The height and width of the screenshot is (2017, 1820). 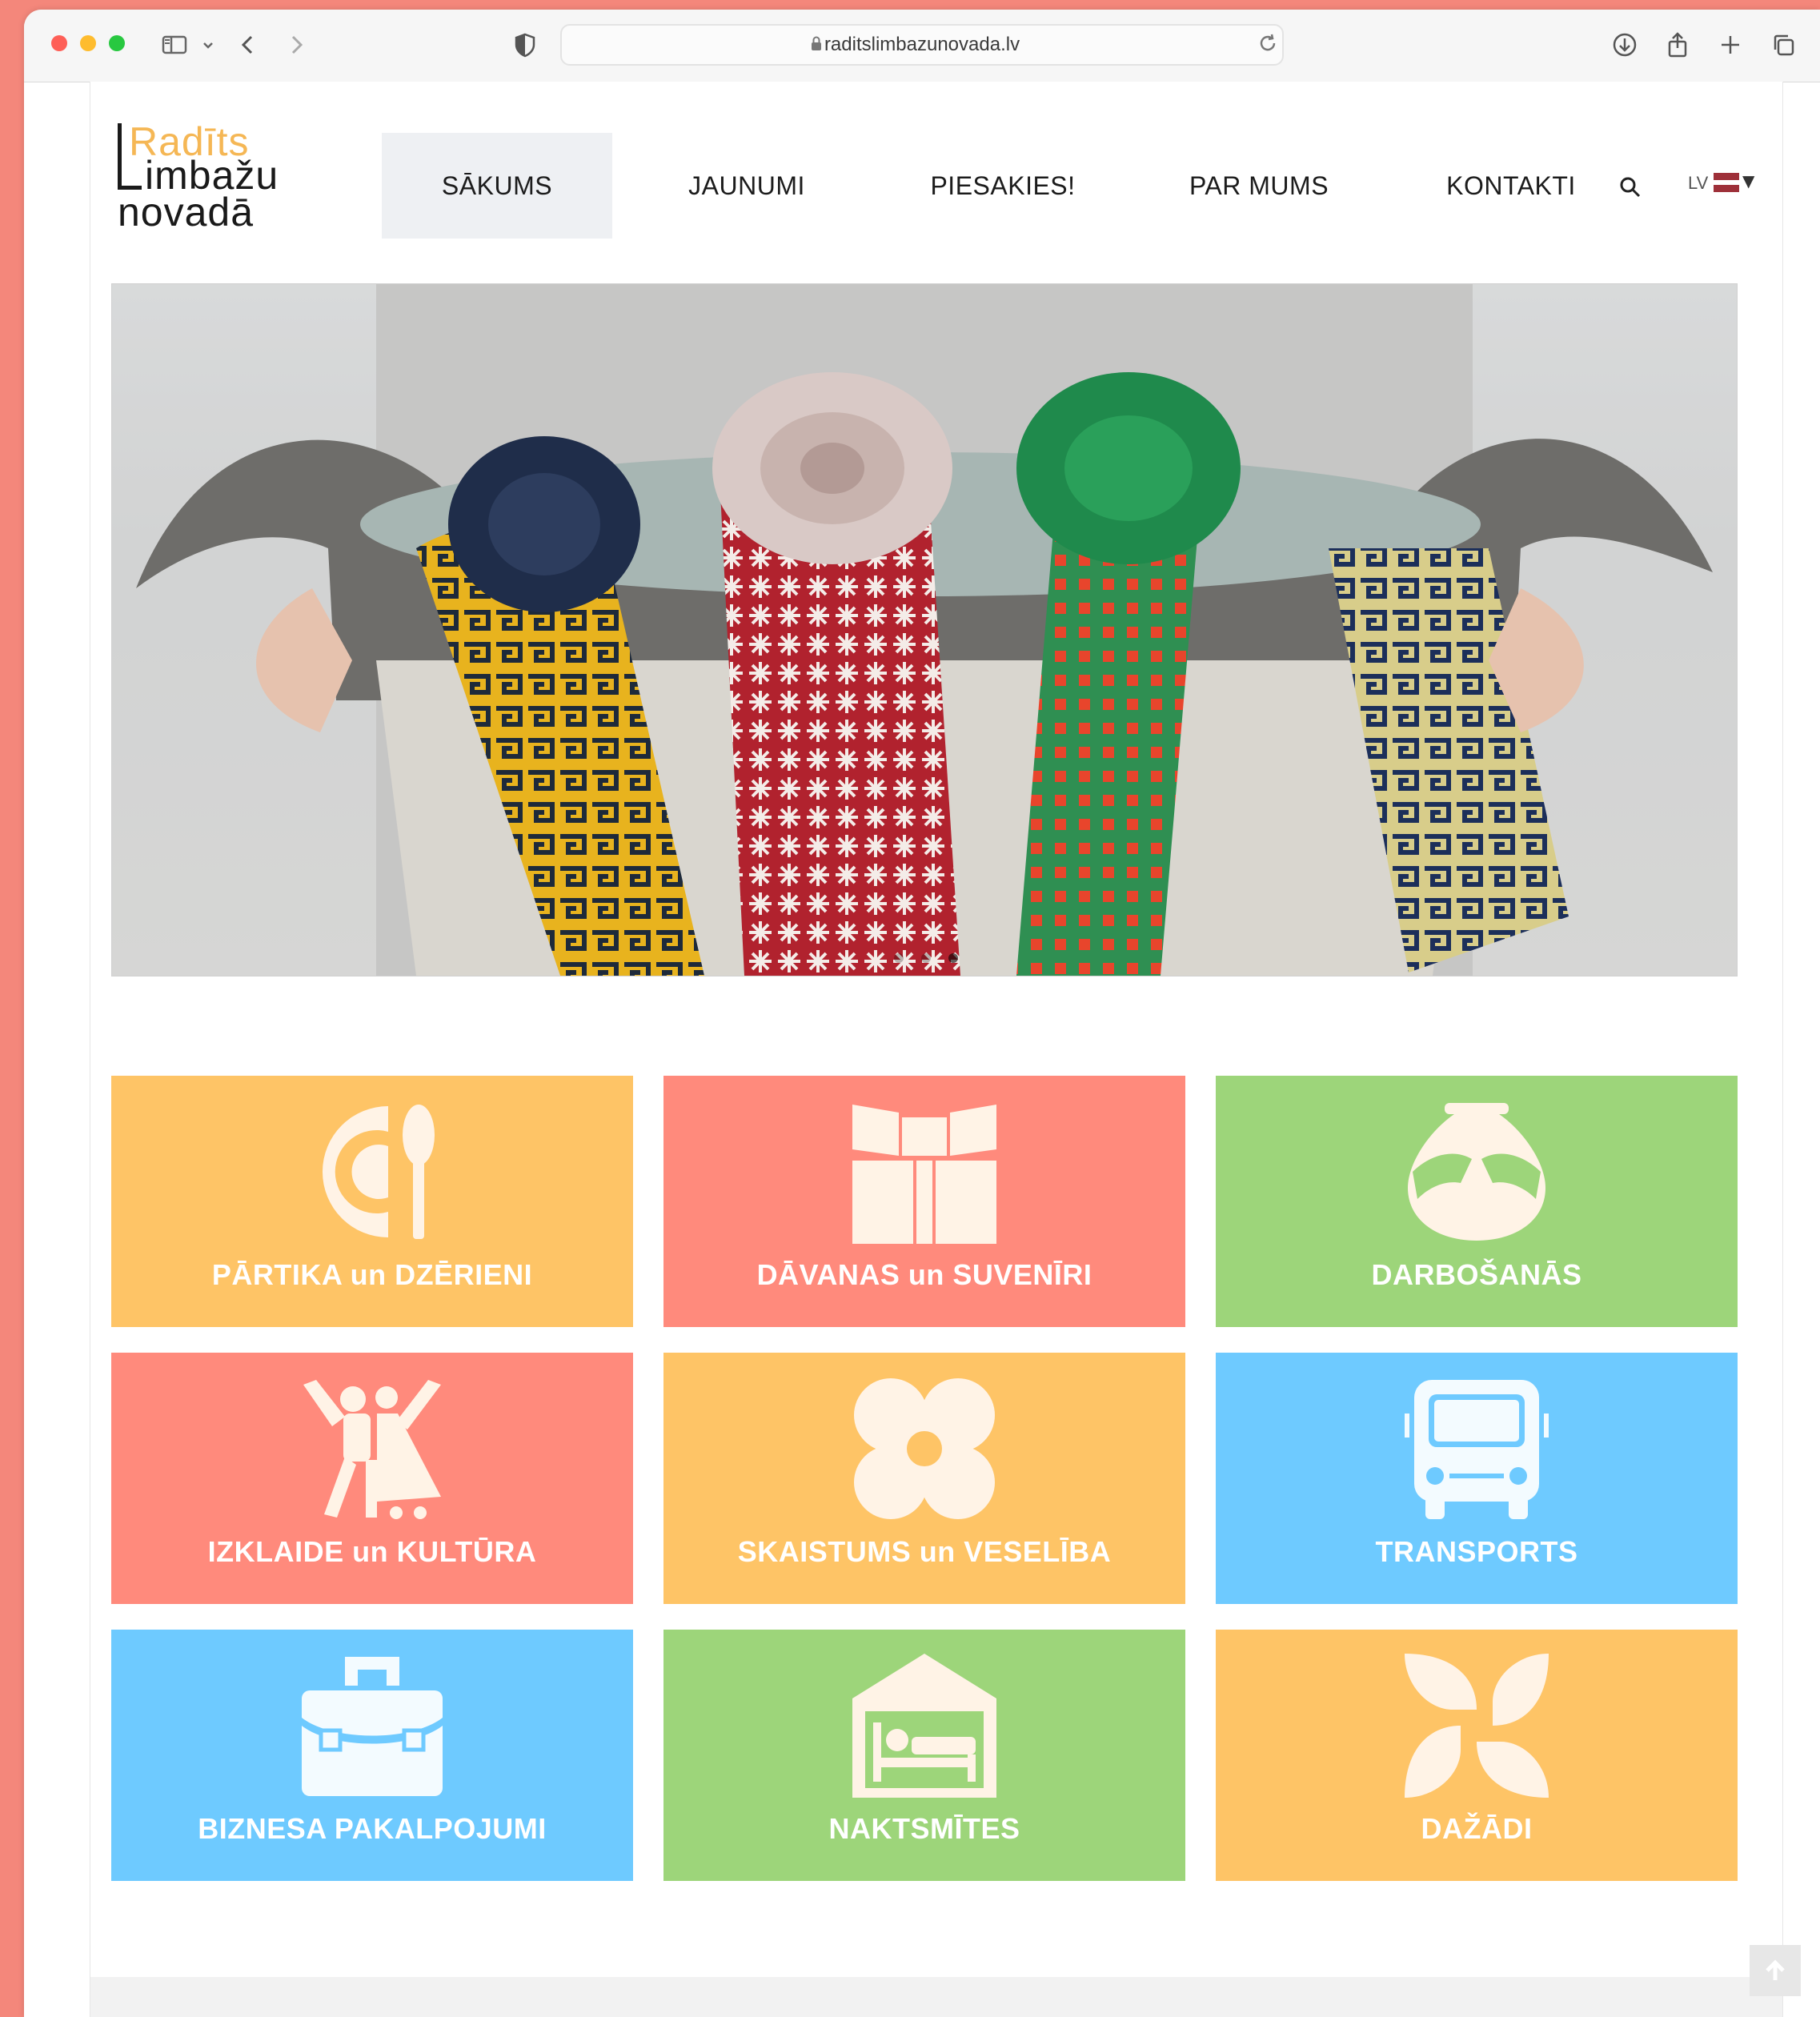 I want to click on category-tile-dazadi: DAŽĀDI, so click(x=1477, y=1756).